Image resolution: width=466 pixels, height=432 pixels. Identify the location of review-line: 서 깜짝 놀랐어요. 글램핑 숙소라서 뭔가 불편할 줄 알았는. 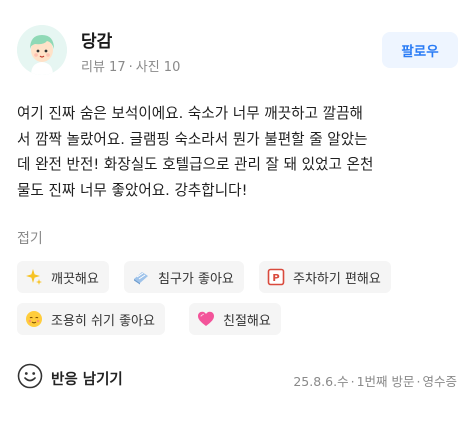
(192, 139).